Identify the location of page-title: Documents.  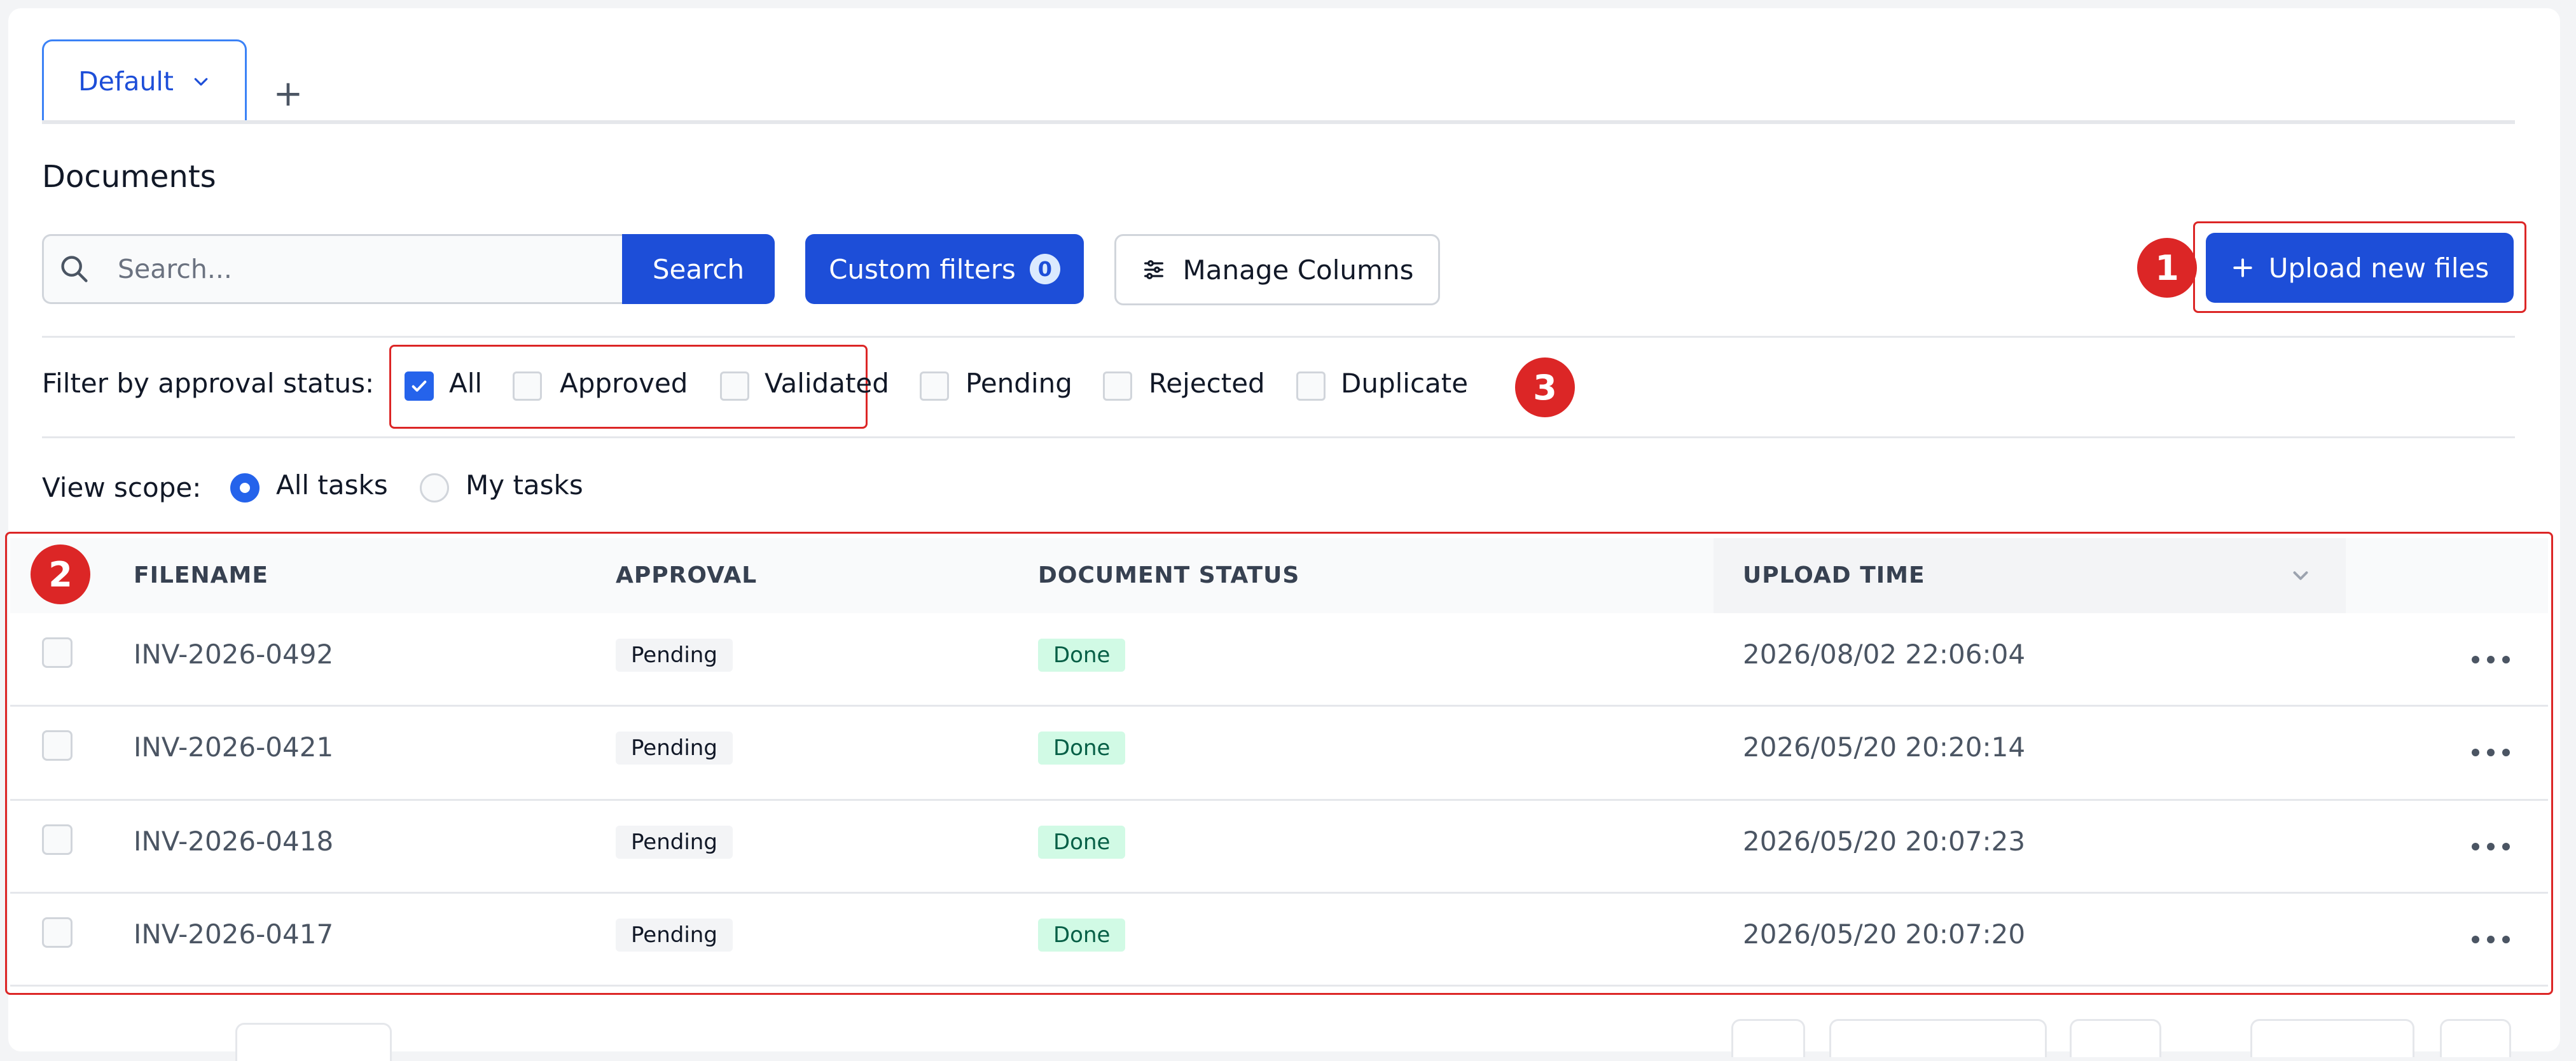
(129, 177).